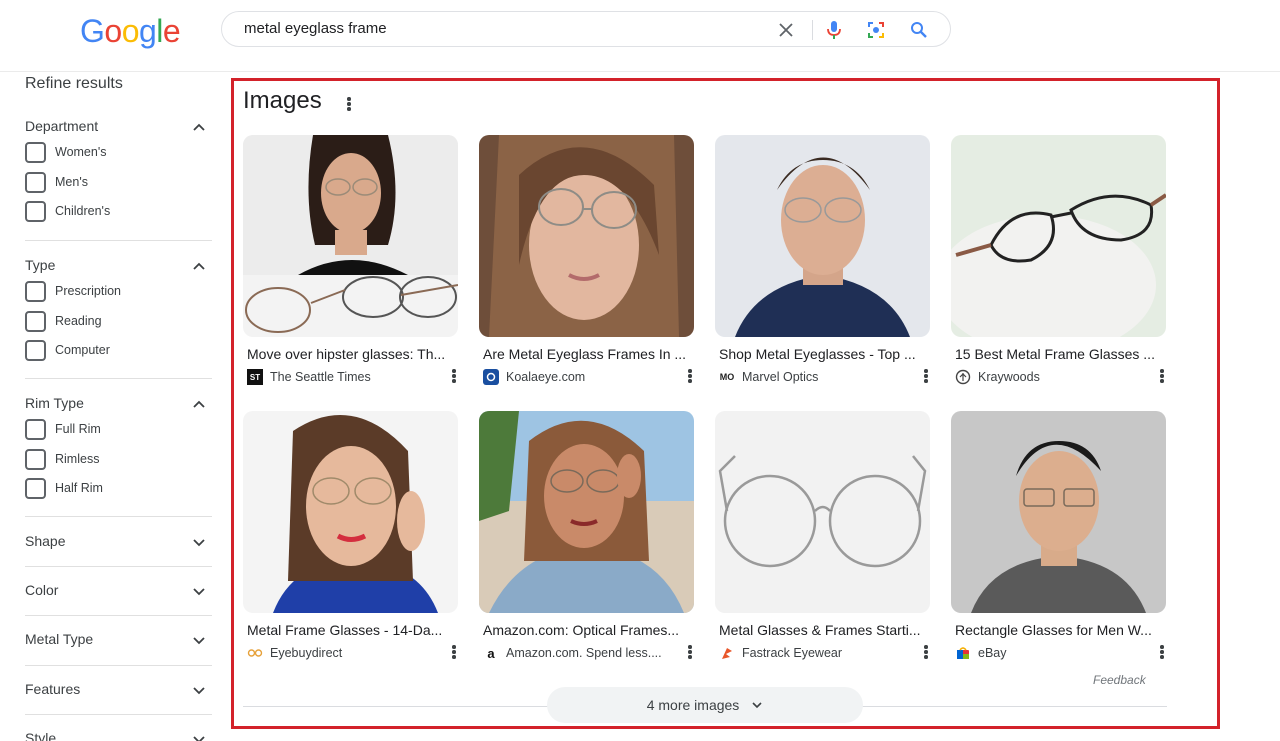  I want to click on filter-color: Color, so click(118, 592).